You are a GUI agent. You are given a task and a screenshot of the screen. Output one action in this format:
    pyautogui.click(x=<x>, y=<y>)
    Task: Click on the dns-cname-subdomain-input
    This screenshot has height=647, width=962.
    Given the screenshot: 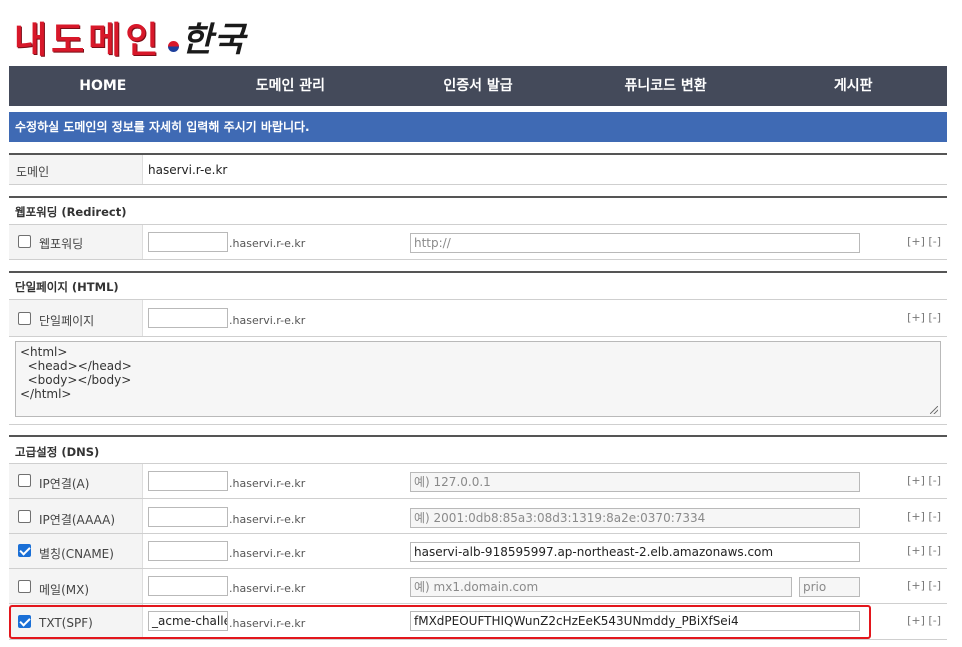 What is the action you would take?
    pyautogui.click(x=188, y=551)
    